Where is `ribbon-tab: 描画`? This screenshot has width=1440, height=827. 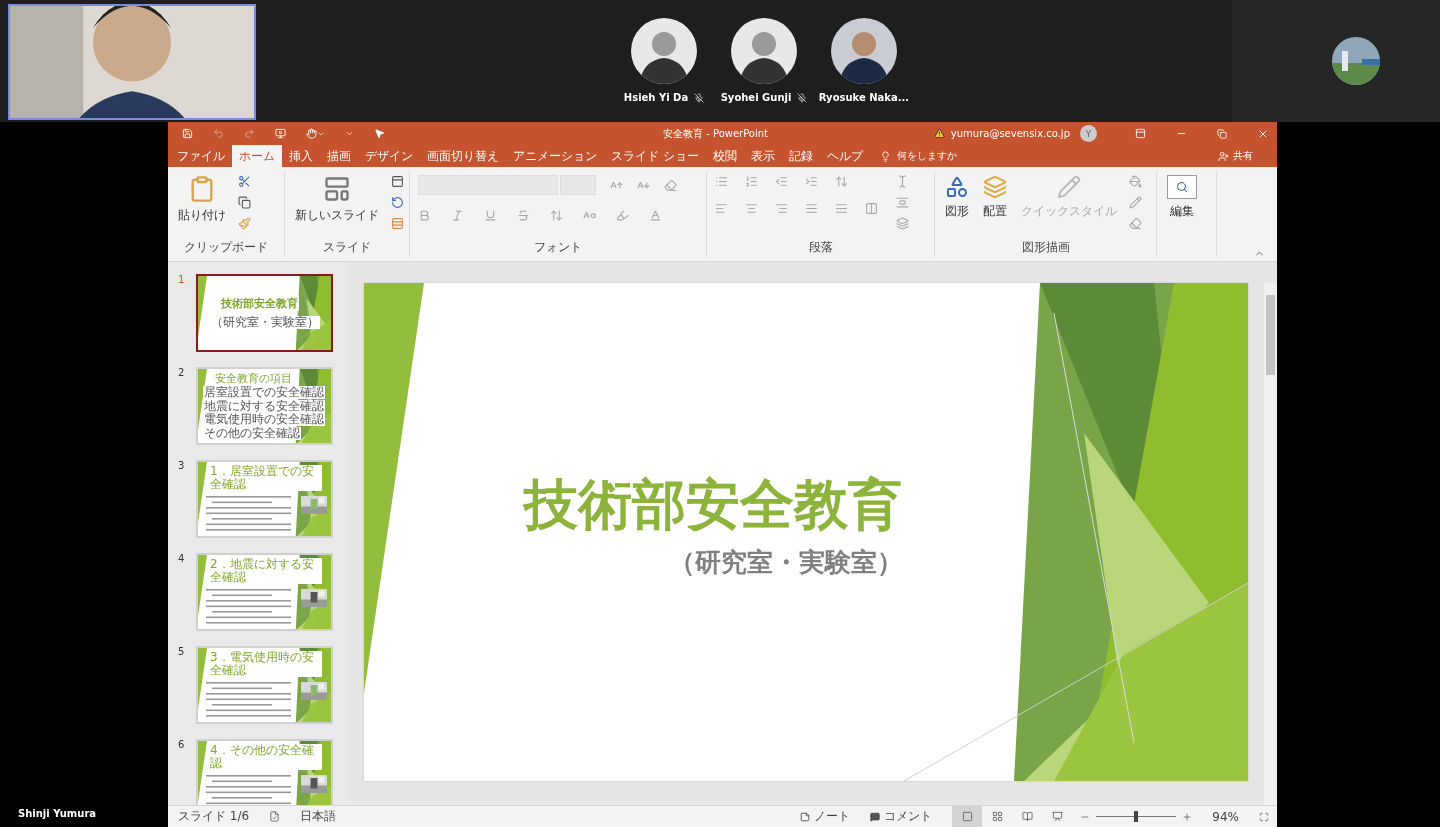 ribbon-tab: 描画 is located at coordinates (339, 156).